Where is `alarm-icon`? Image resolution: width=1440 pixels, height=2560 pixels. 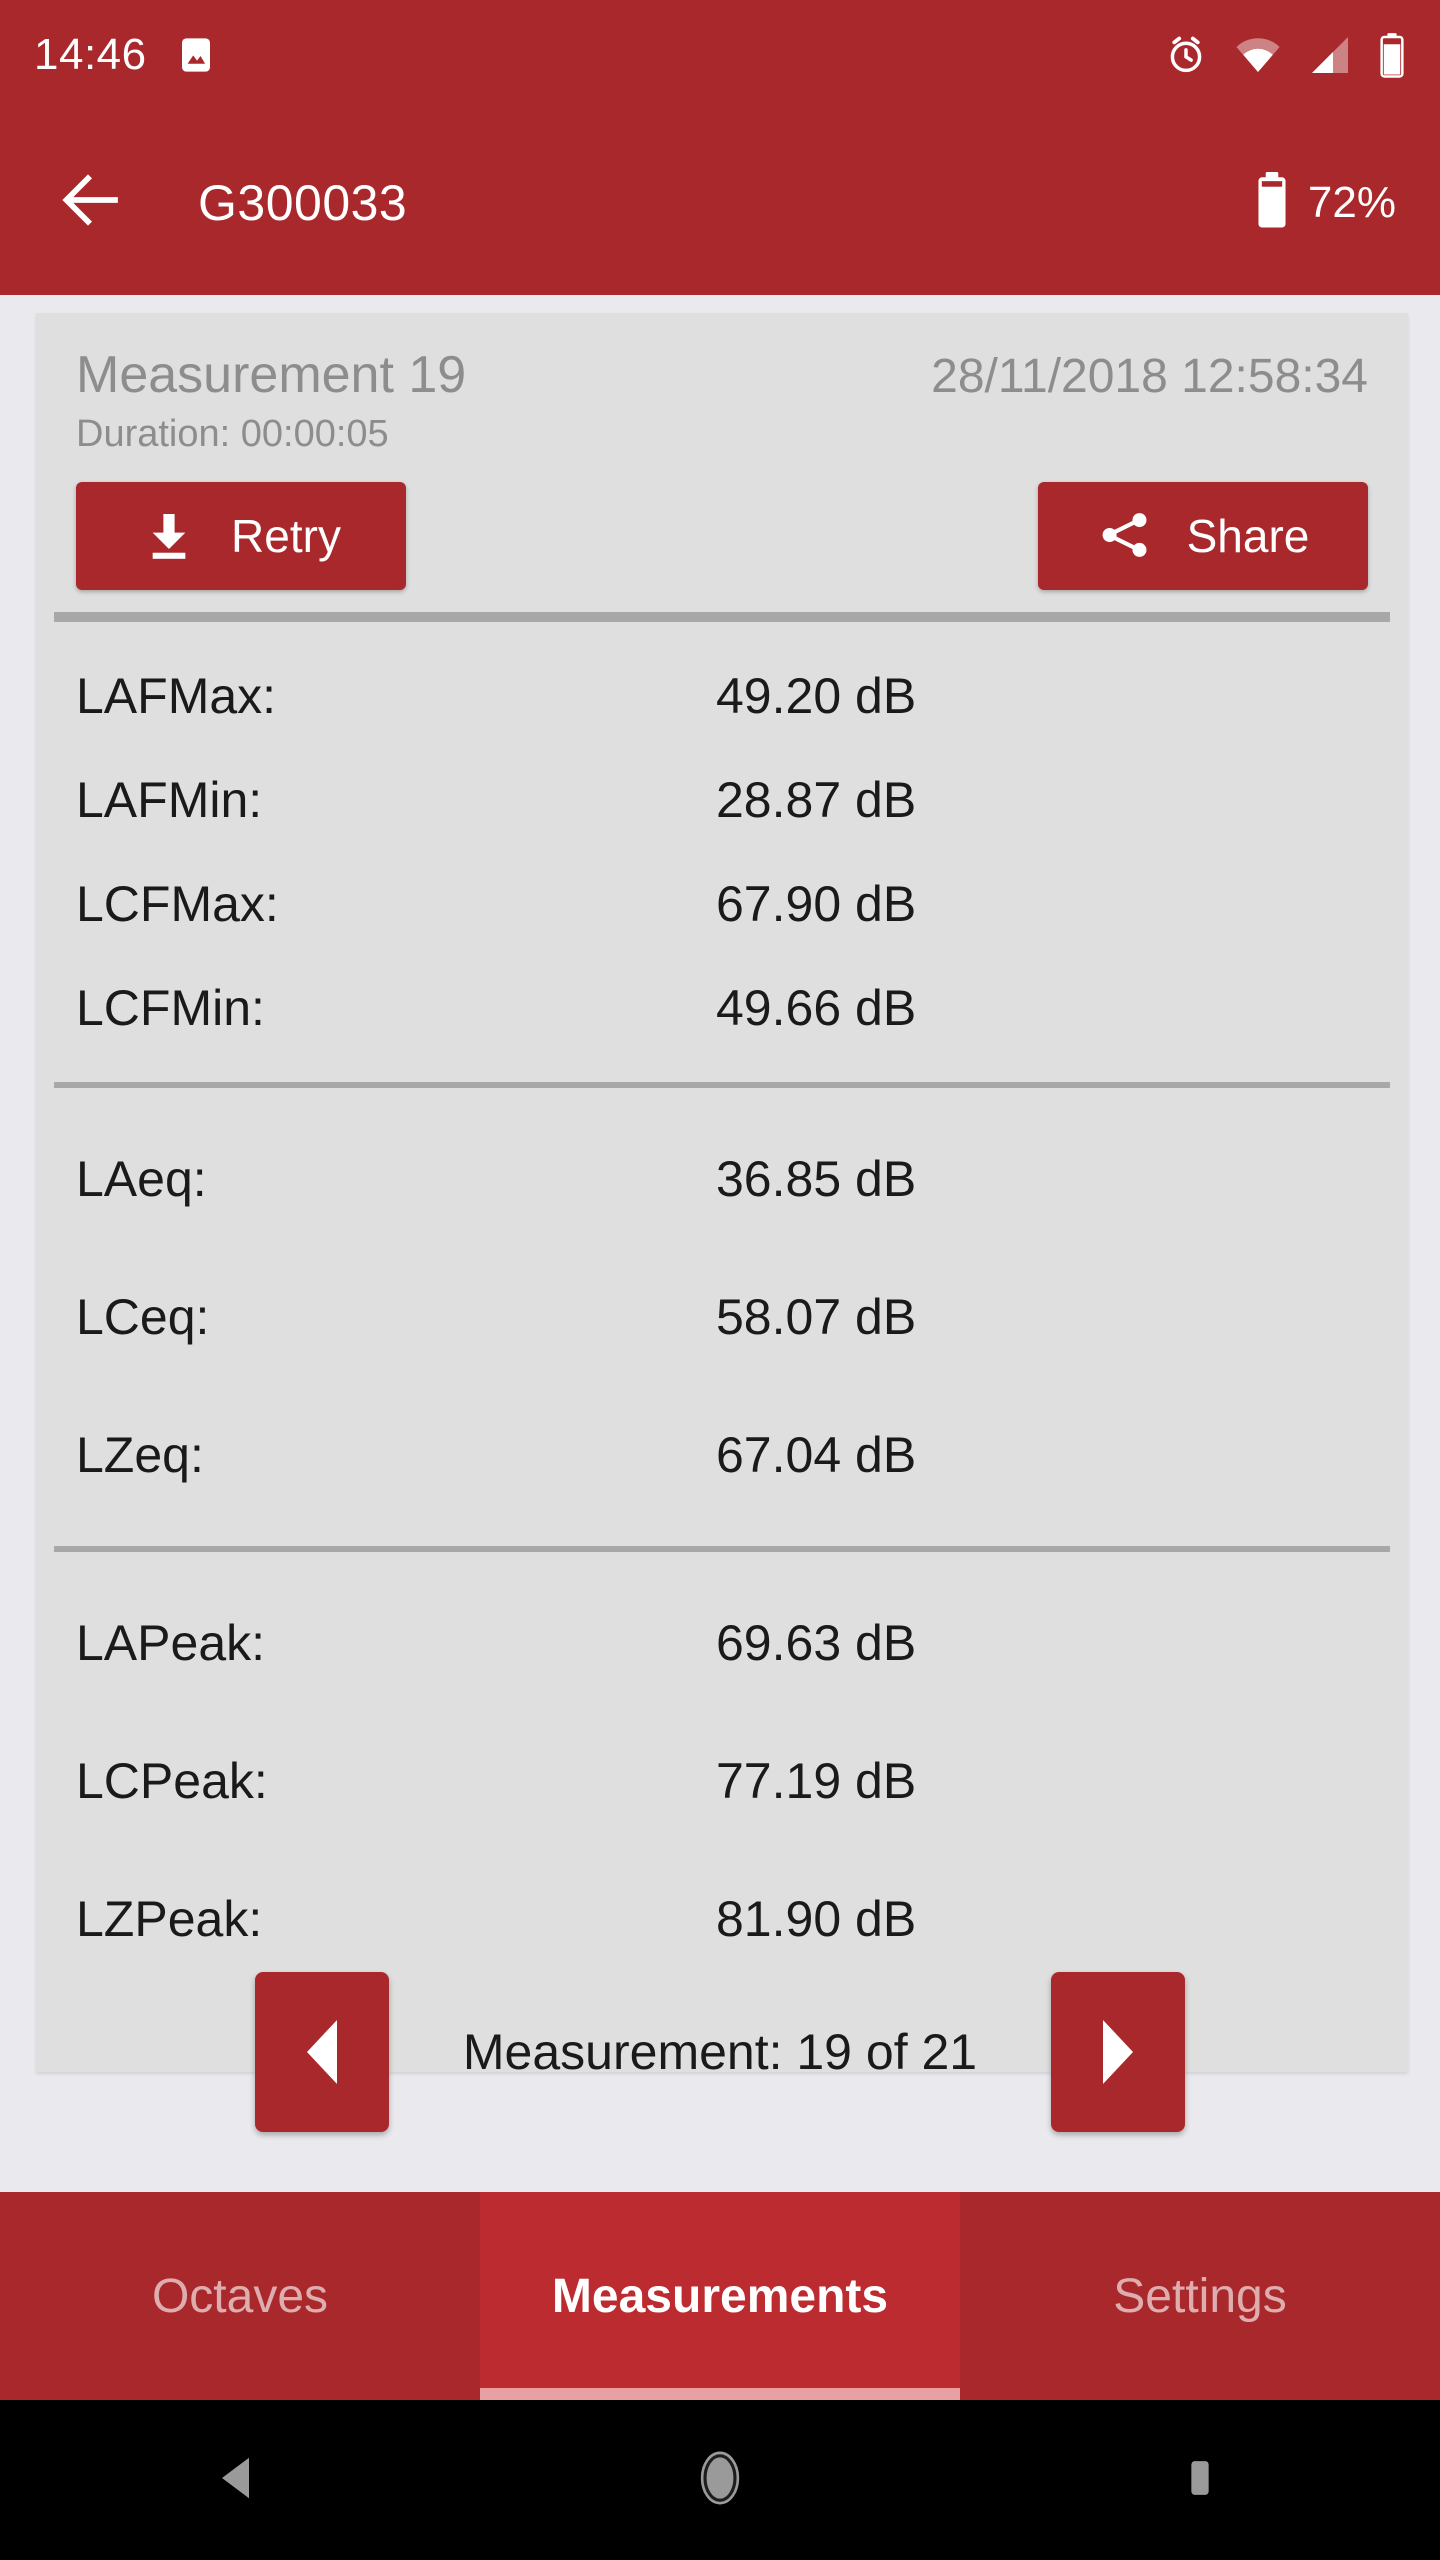
alarm-icon is located at coordinates (1186, 55).